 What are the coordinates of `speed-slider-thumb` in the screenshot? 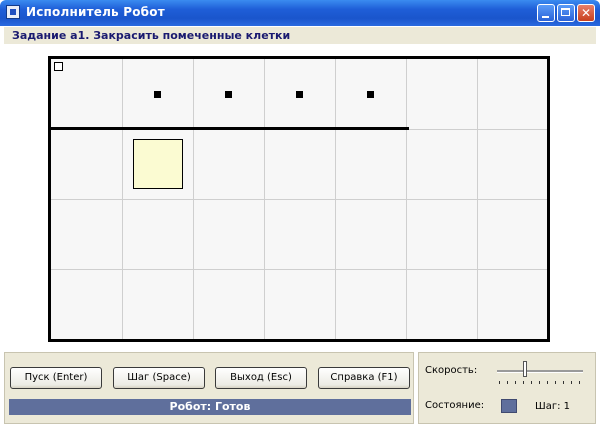 It's located at (525, 369).